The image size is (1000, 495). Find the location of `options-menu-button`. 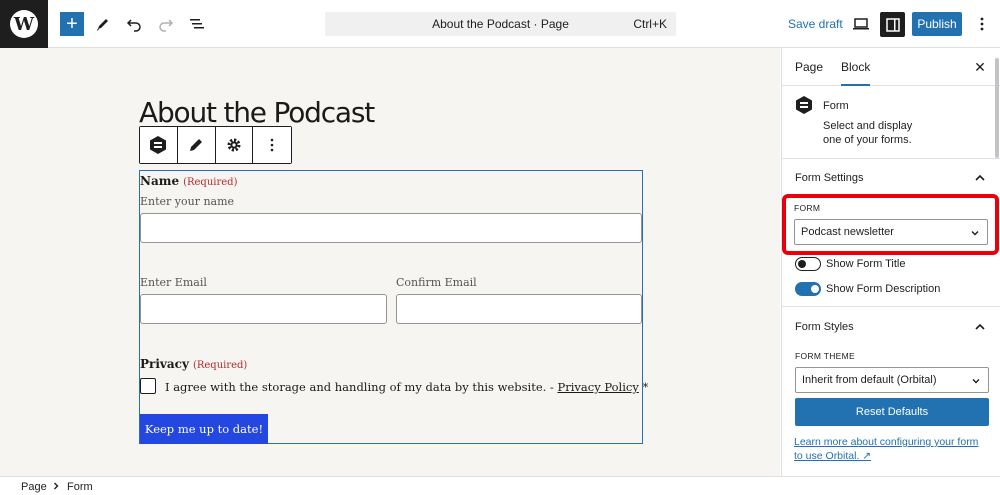

options-menu-button is located at coordinates (982, 24).